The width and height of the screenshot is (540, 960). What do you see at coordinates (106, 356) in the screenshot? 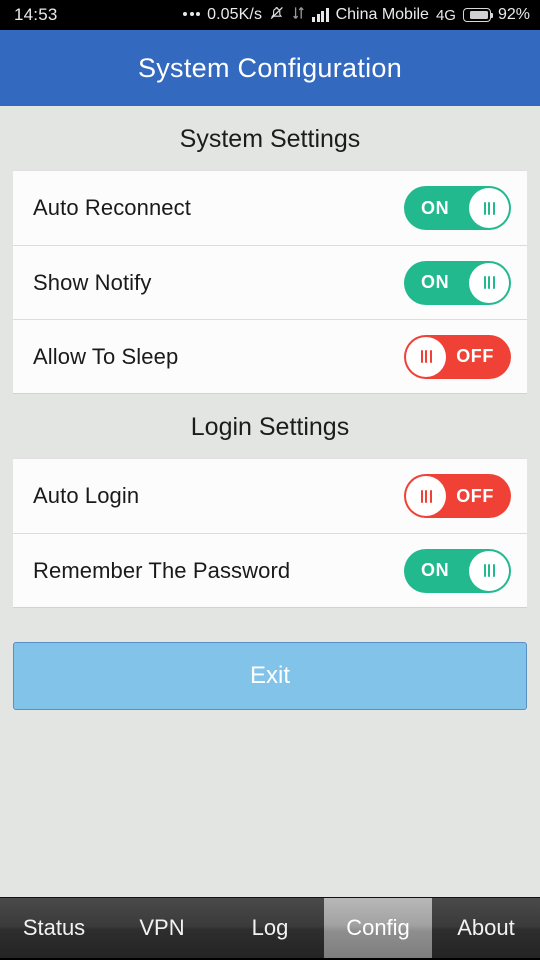
I see `setting-label: Allow To Sleep` at bounding box center [106, 356].